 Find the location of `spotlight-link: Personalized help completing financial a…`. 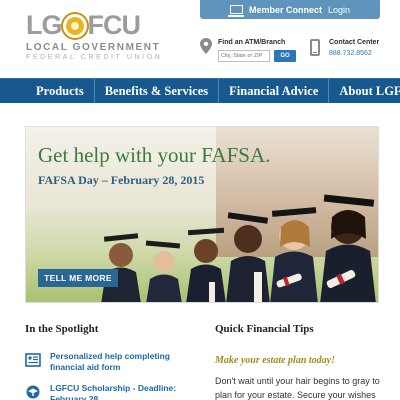

spotlight-link: Personalized help completing financial a… is located at coordinates (122, 362).